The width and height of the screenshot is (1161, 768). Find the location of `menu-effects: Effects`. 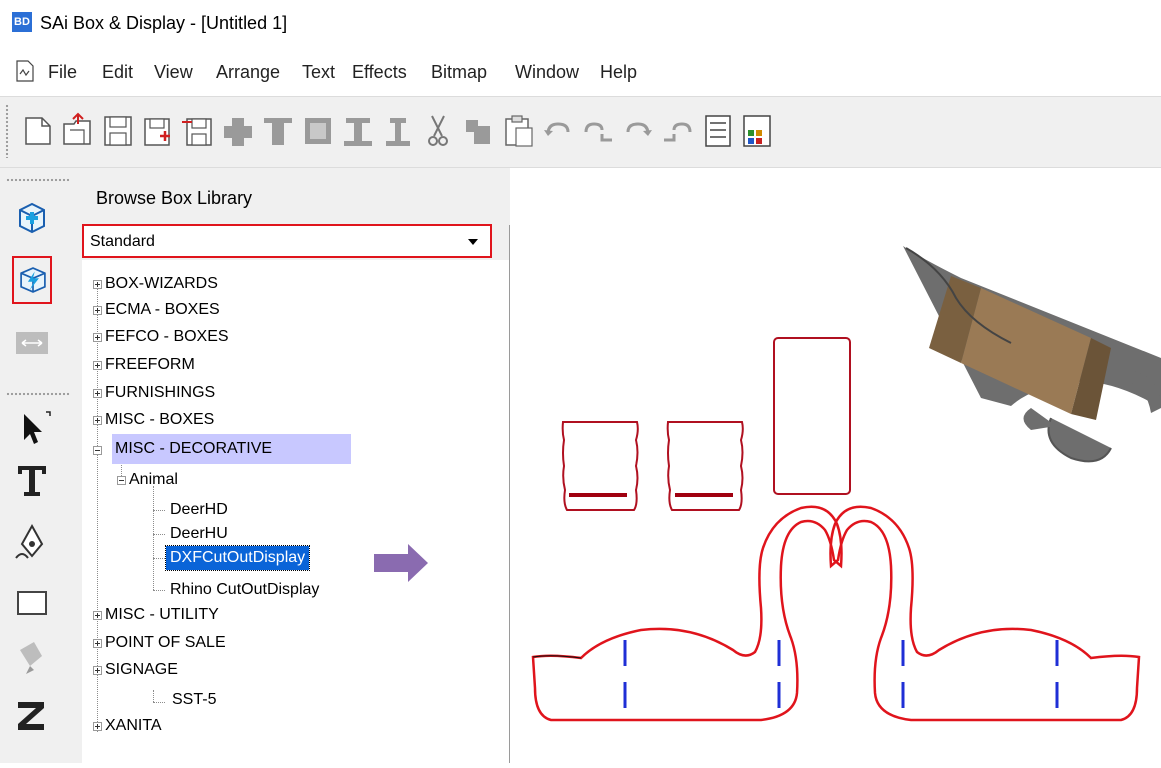

menu-effects: Effects is located at coordinates (379, 72).